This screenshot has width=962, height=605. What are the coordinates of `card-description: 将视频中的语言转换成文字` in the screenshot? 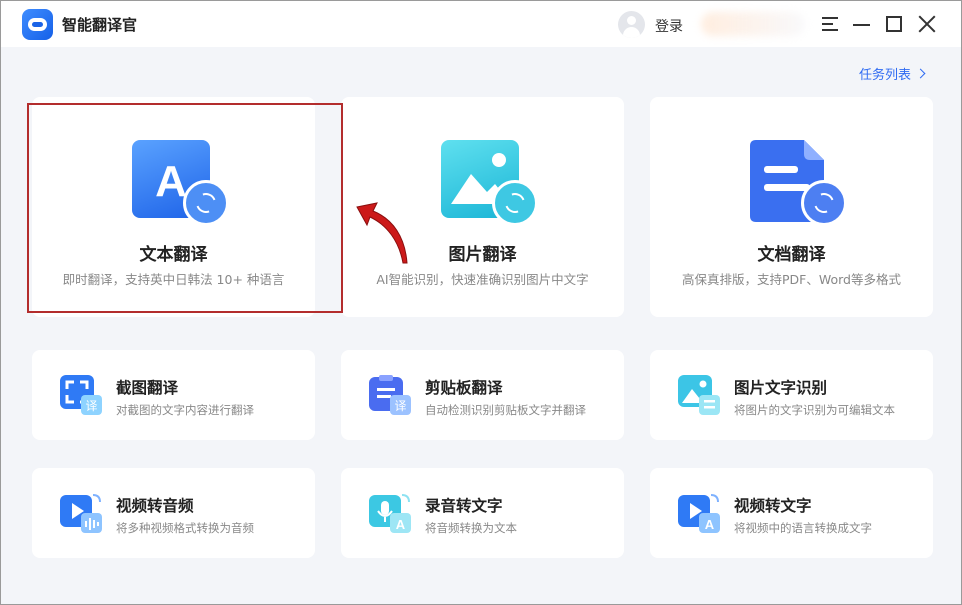 It's located at (803, 528).